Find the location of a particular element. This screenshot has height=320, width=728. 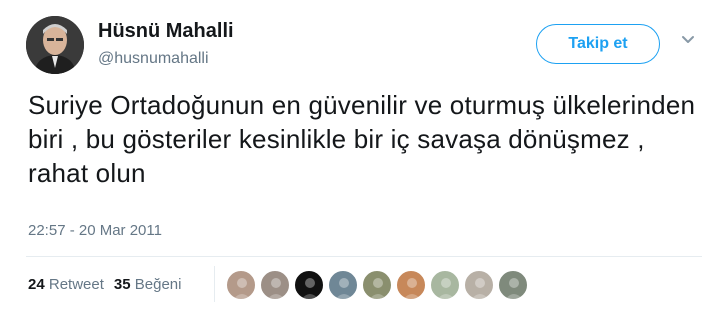

author-handle: @husnumahalli is located at coordinates (153, 59).